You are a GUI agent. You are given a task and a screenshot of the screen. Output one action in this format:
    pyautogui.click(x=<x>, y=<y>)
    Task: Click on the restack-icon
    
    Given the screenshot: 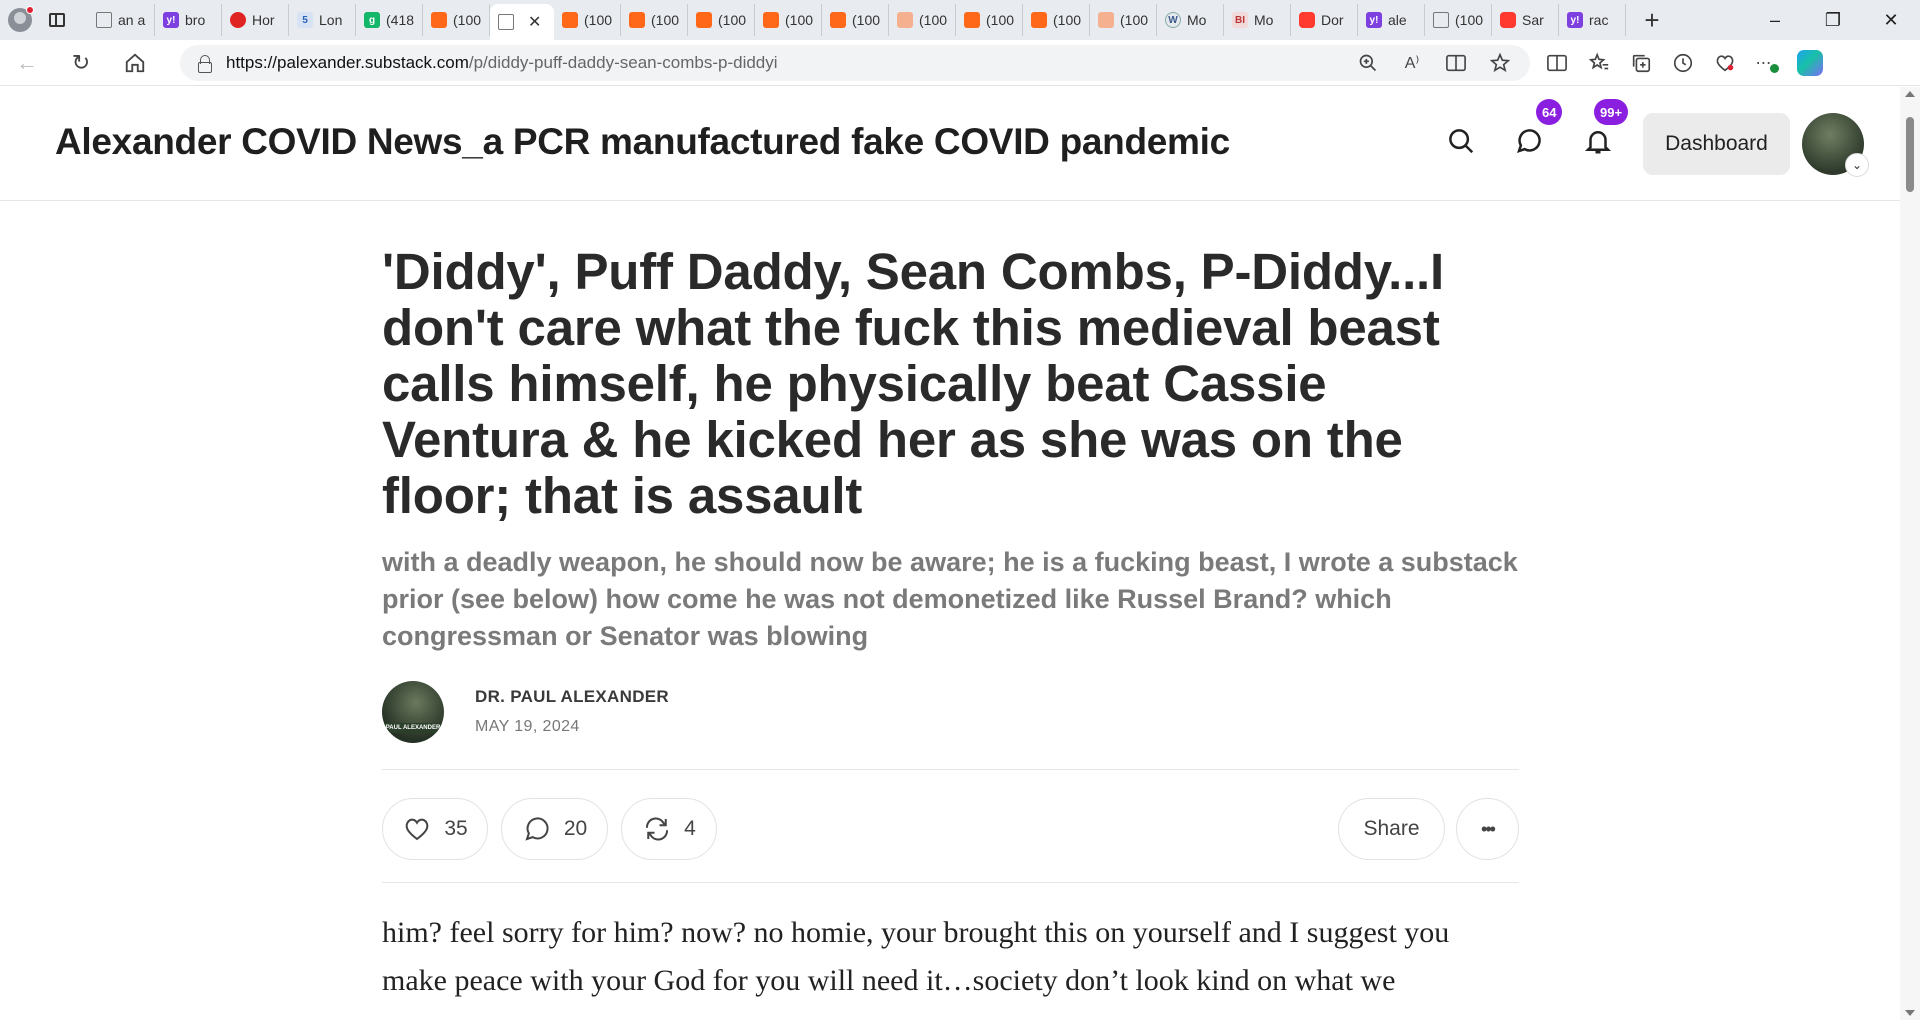 What is the action you would take?
    pyautogui.click(x=657, y=829)
    